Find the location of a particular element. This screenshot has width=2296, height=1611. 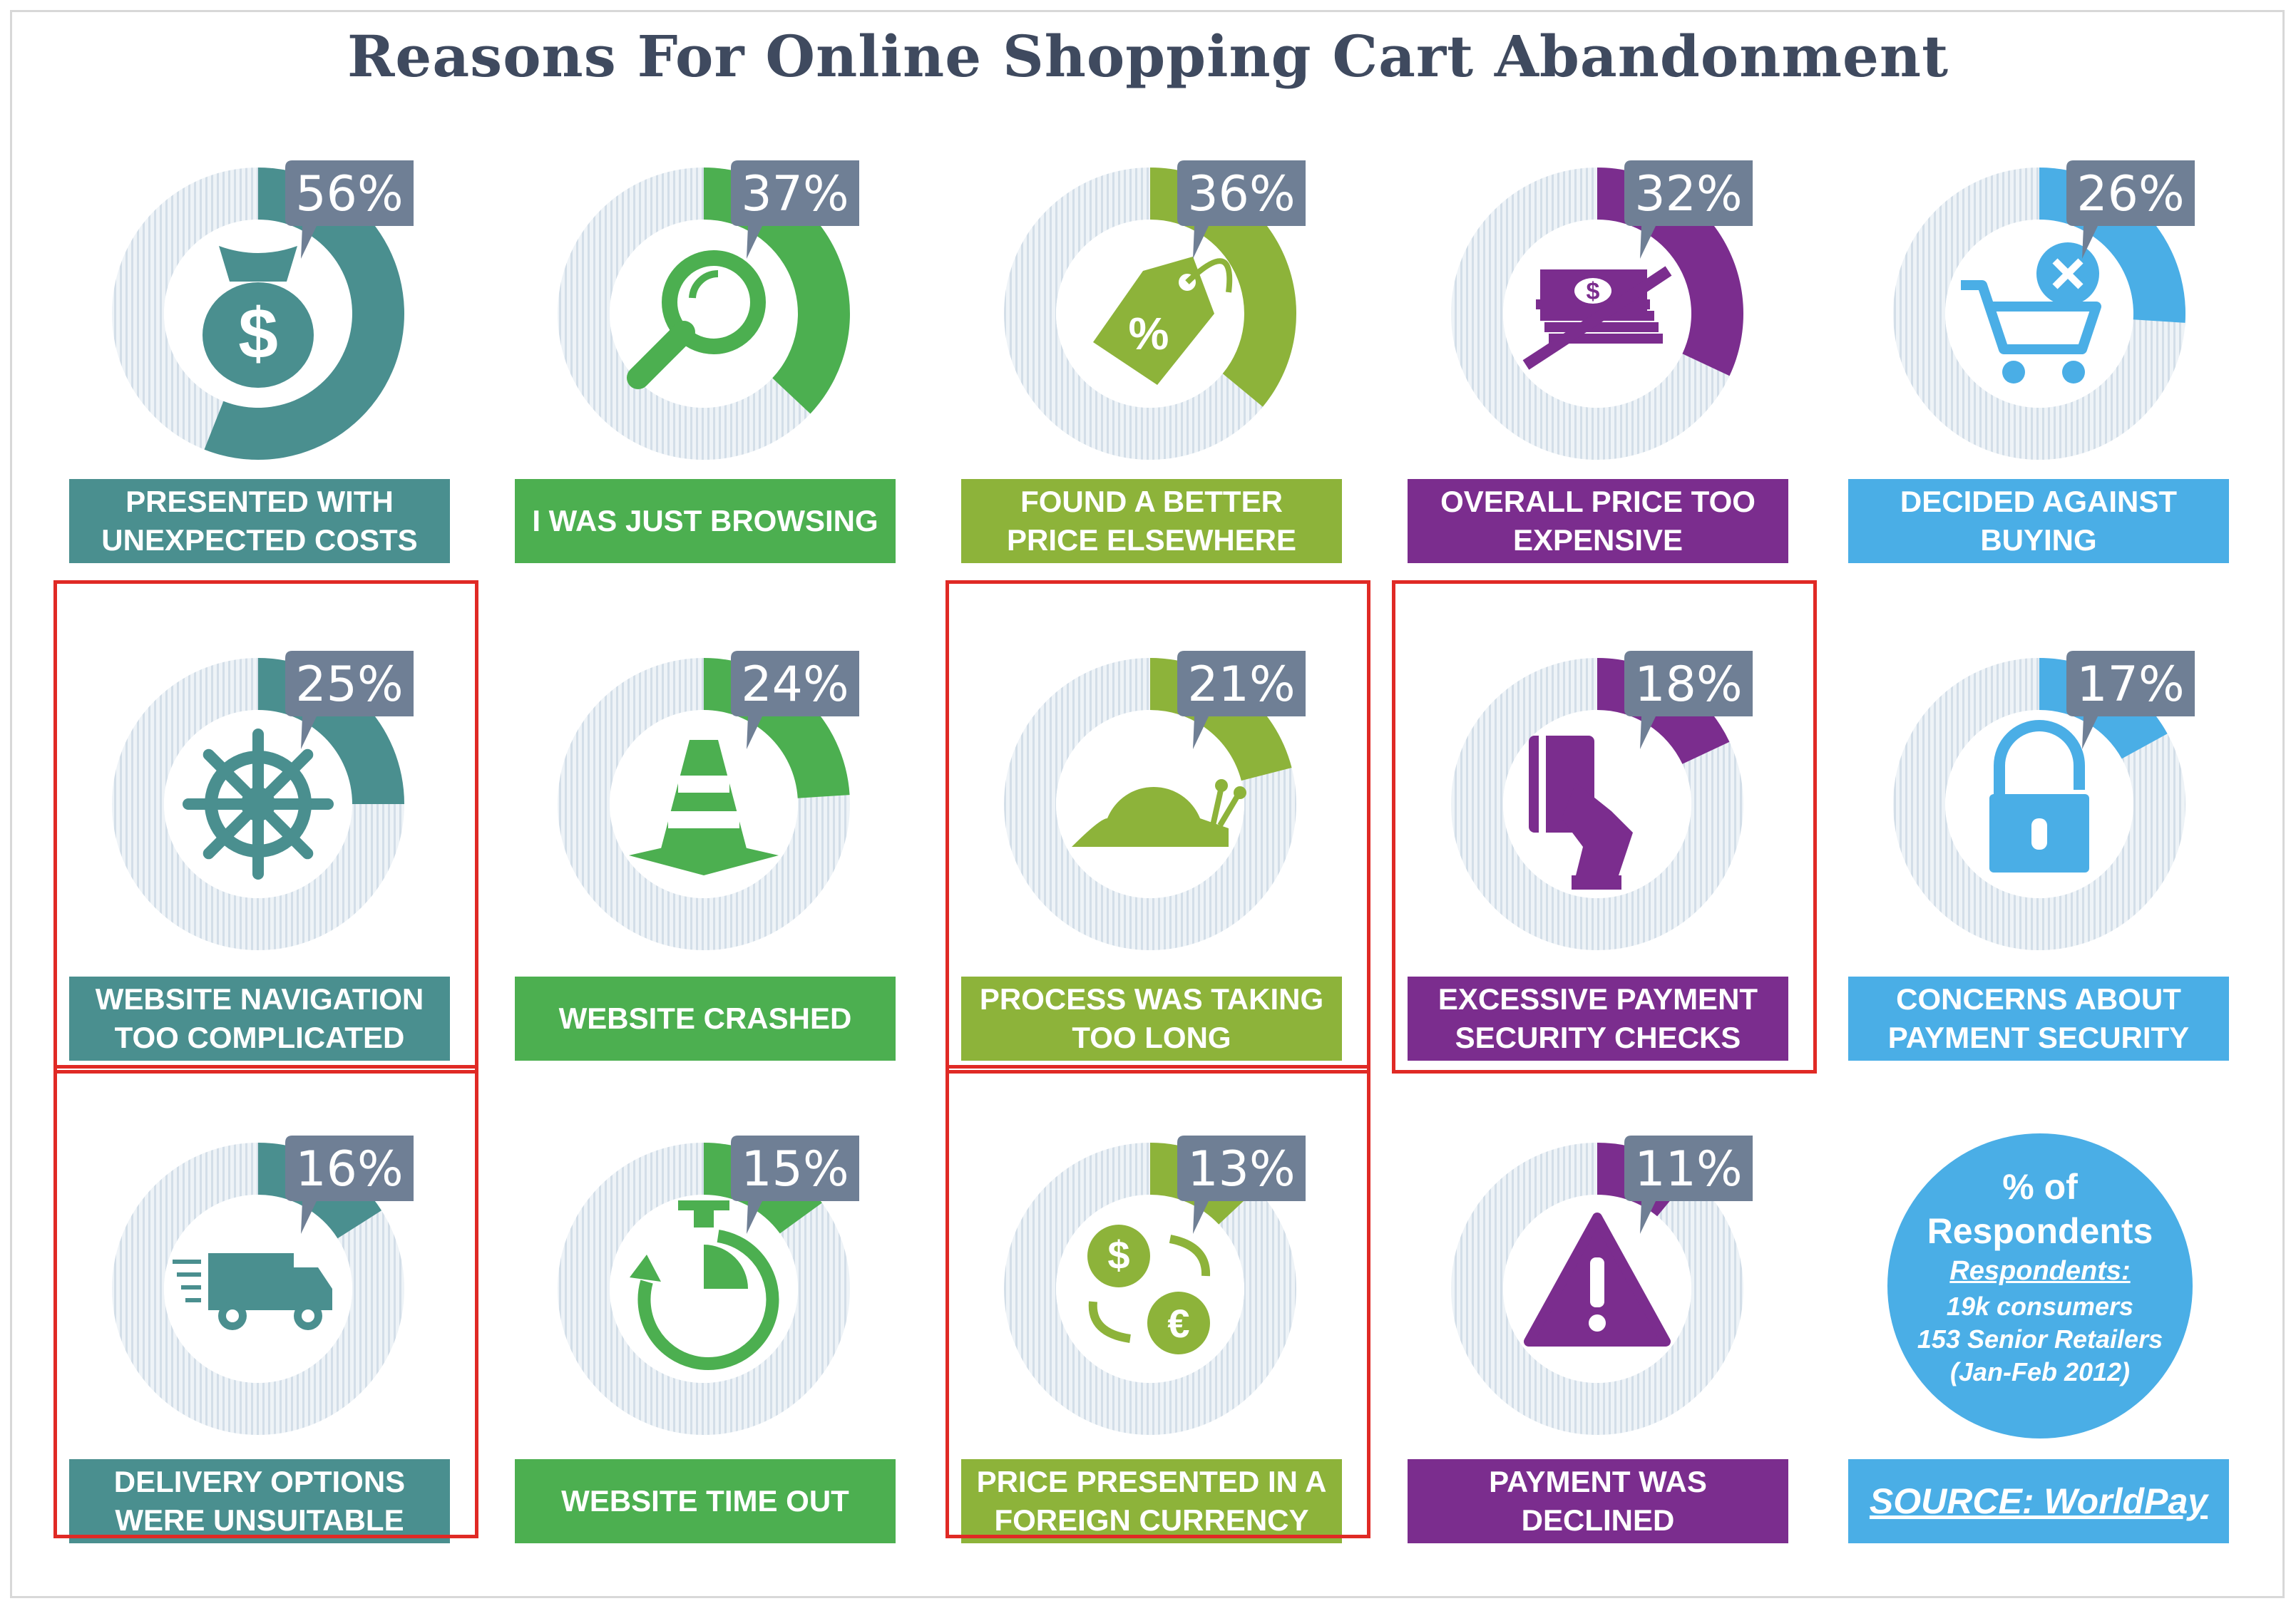

category-label: I WAS JUST BROWSING is located at coordinates (705, 521).